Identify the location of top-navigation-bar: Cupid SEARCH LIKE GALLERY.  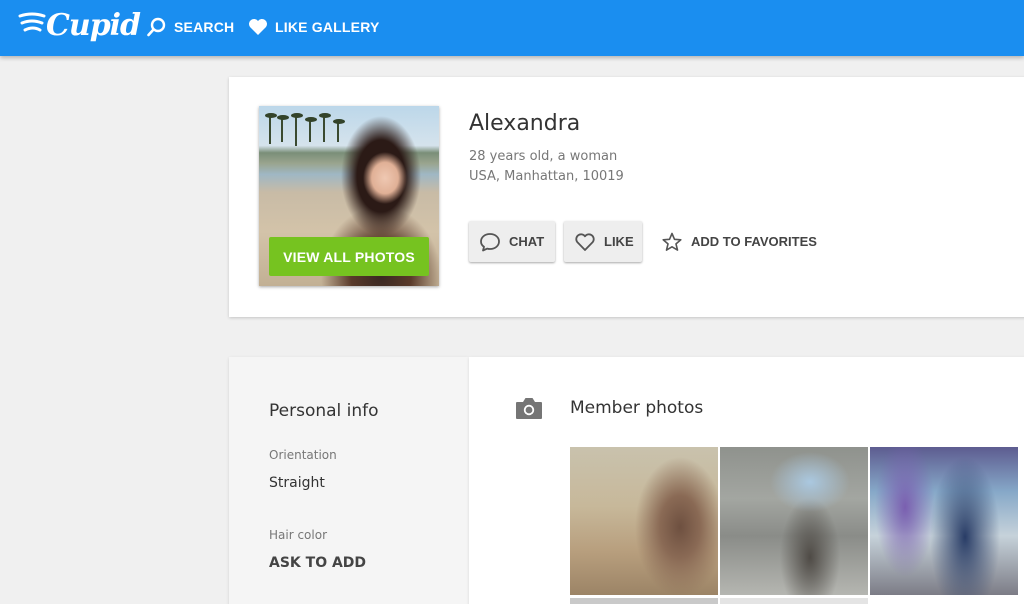
(512, 28).